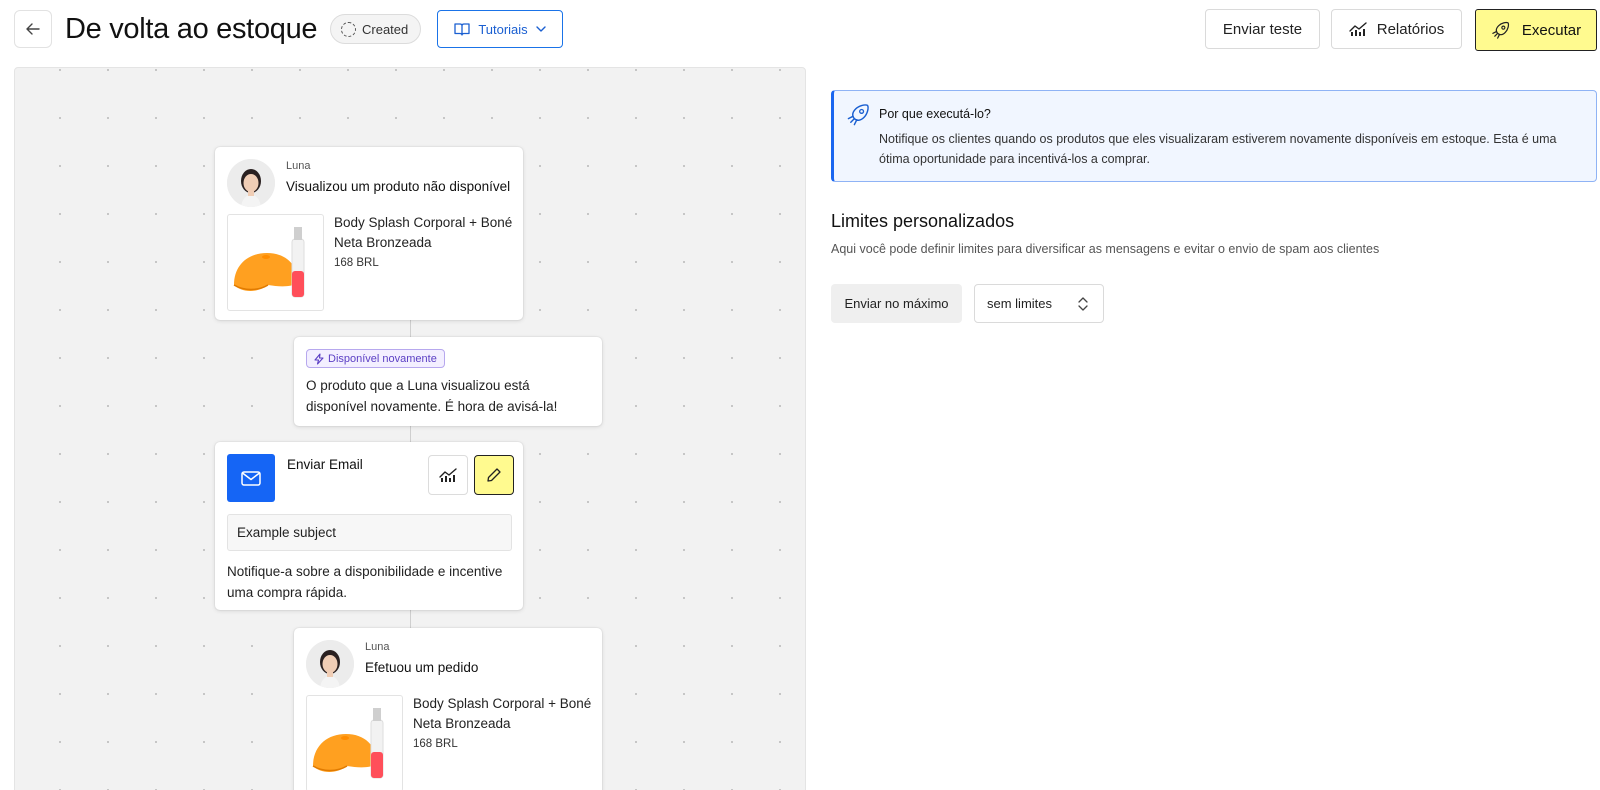 This screenshot has width=1600, height=790. I want to click on pencil-icon, so click(494, 475).